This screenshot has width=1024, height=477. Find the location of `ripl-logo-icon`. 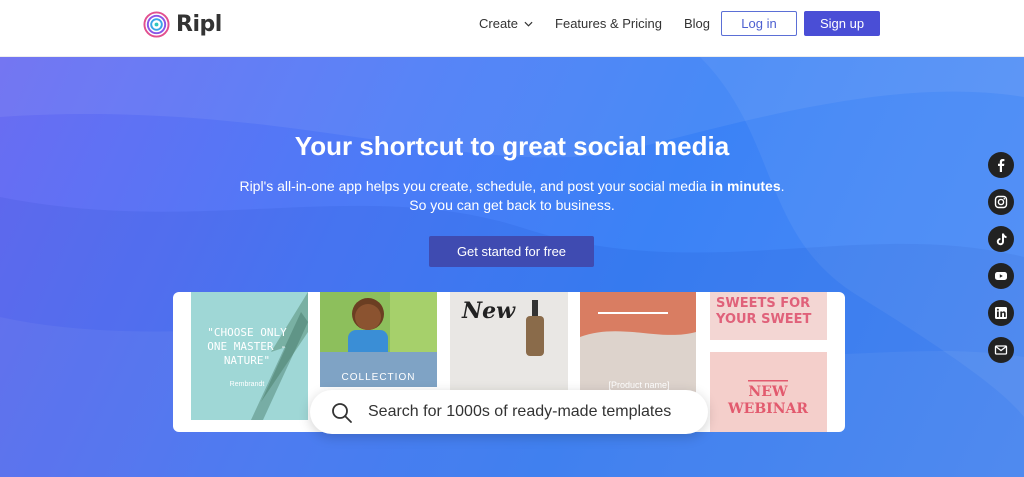

ripl-logo-icon is located at coordinates (156, 24).